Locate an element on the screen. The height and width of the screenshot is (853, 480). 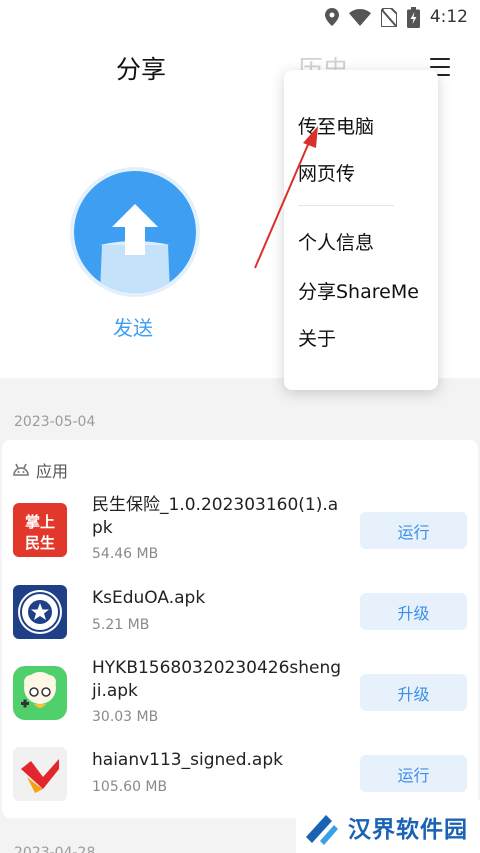
app-size: 54.46 MB is located at coordinates (125, 554).